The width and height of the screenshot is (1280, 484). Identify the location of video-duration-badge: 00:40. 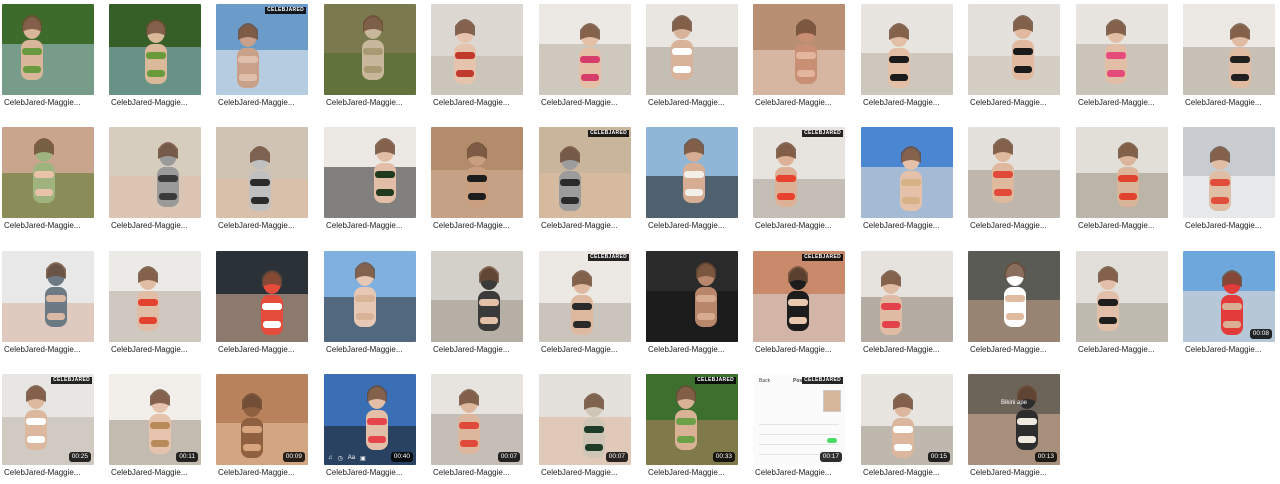
(401, 457).